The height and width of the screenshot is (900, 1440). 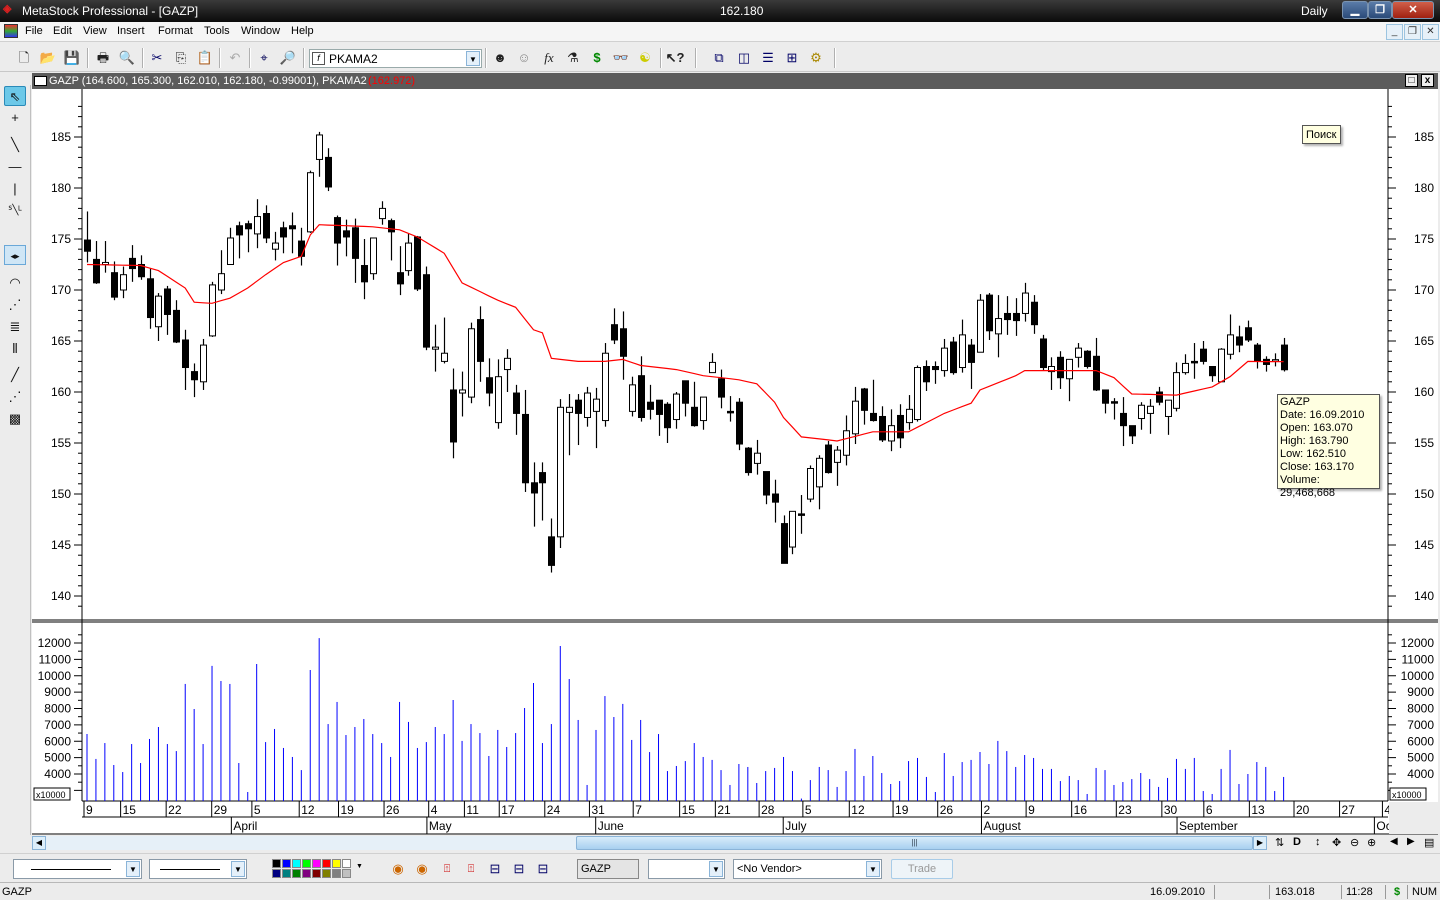 I want to click on scroll-right-button: ▶, so click(x=1260, y=843).